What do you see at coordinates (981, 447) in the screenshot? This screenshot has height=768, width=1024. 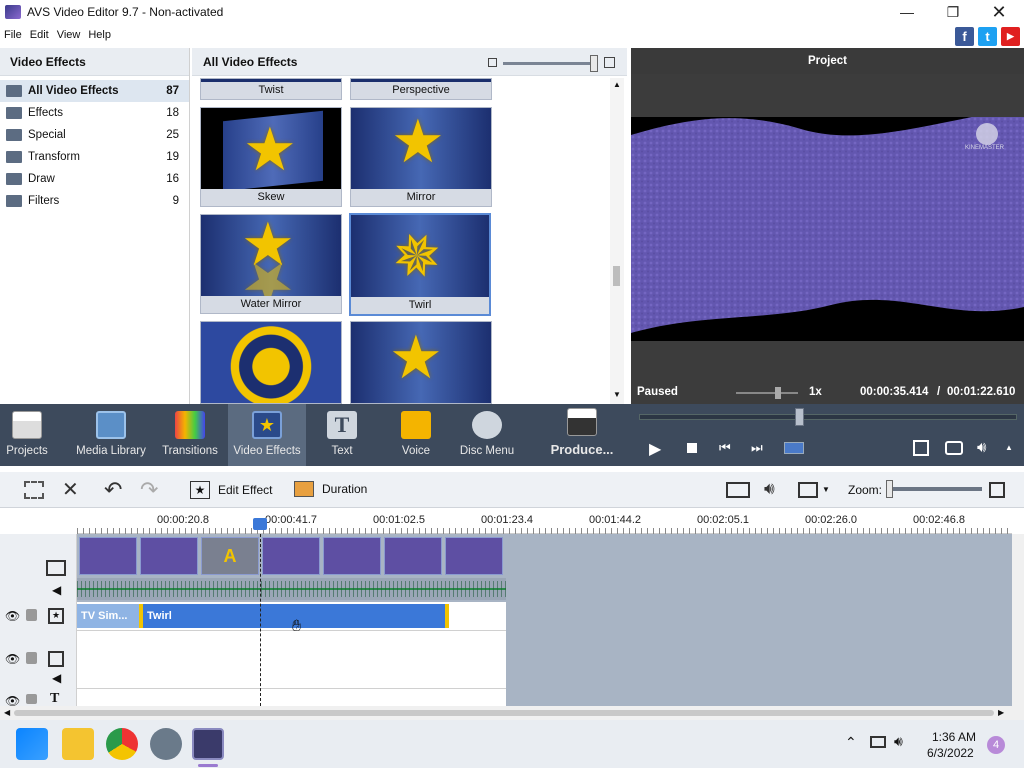 I see `volume-icon: 🔊︎` at bounding box center [981, 447].